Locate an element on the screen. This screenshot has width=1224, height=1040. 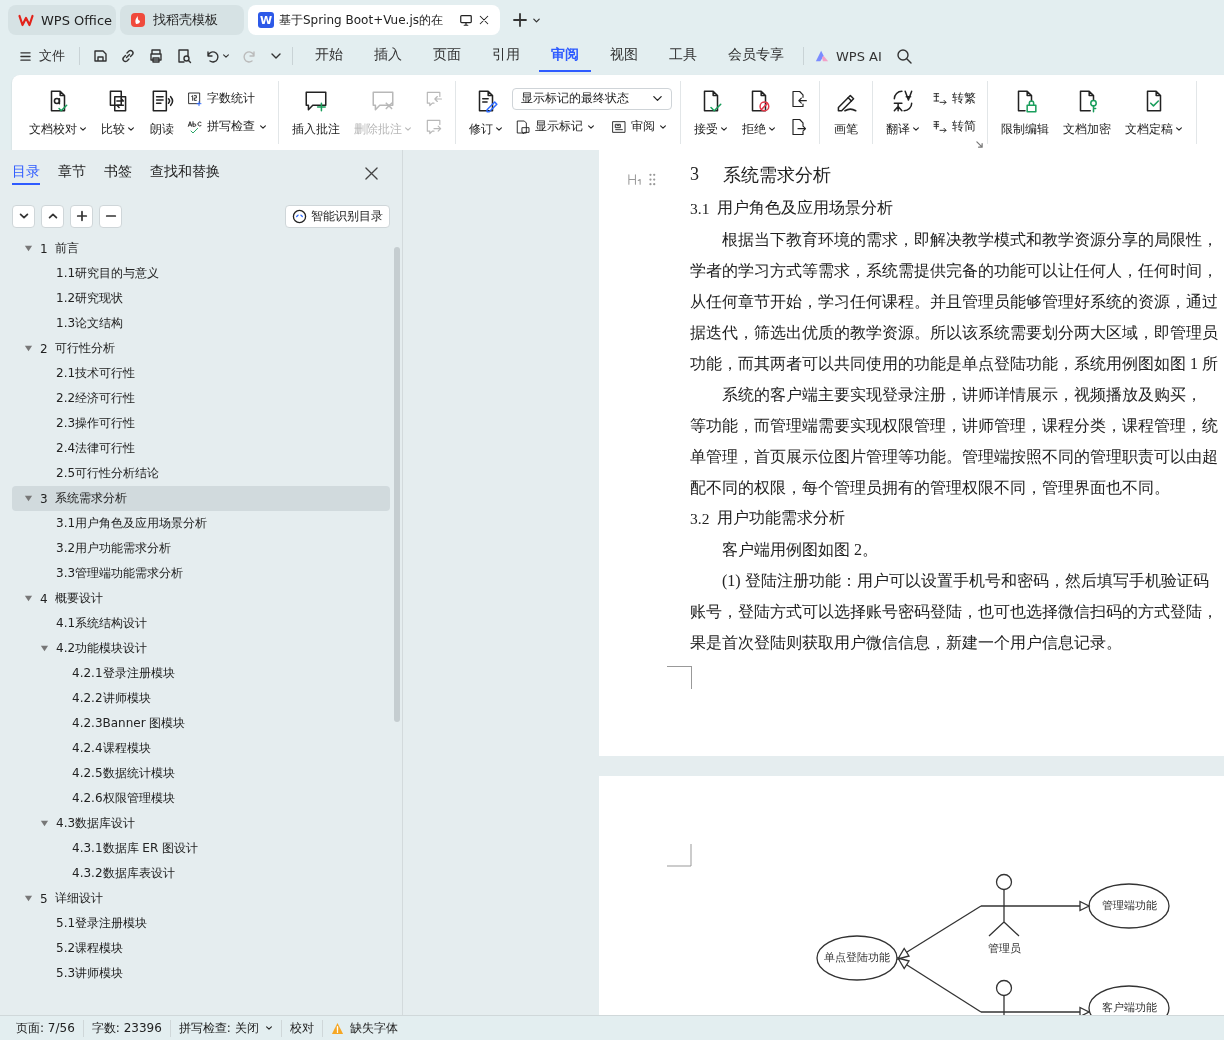
use-case-label: 单点登陆功能 is located at coordinates (857, 957).